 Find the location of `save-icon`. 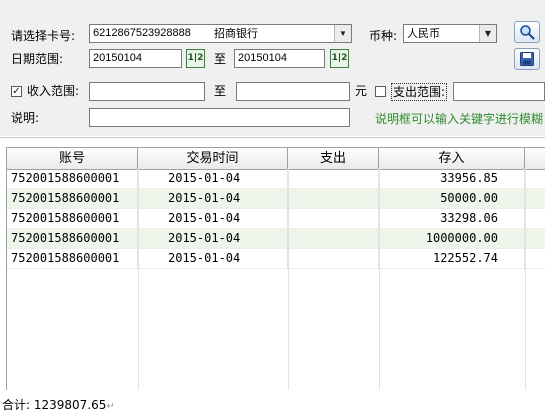

save-icon is located at coordinates (527, 59).